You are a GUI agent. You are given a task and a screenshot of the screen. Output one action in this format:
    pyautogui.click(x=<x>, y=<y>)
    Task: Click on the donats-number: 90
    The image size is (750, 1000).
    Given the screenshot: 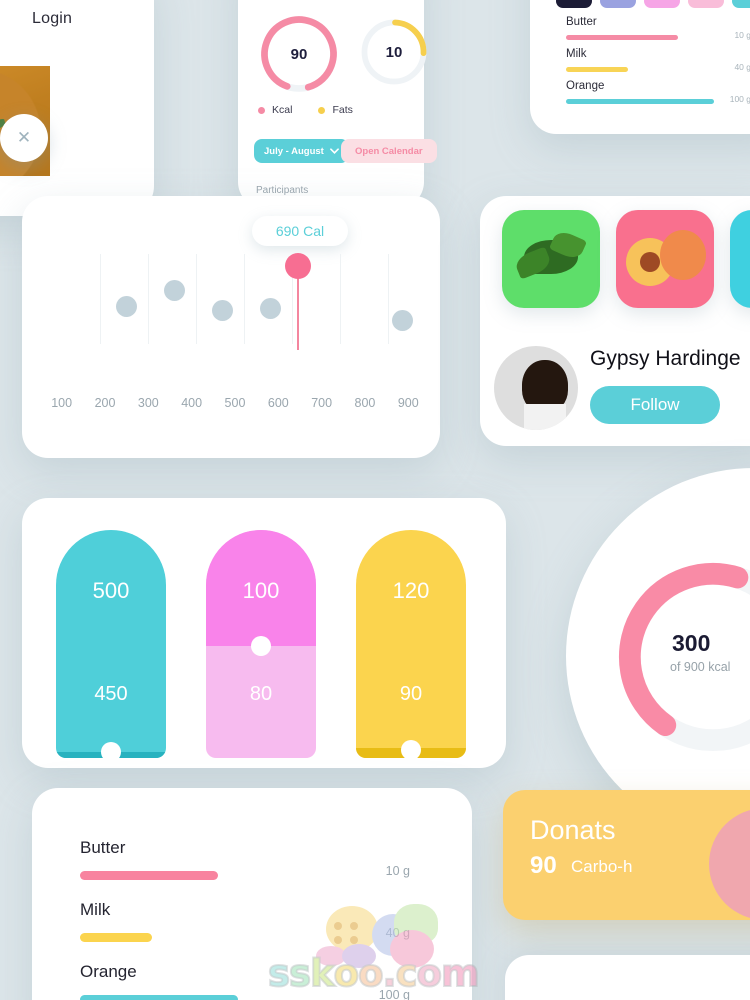 What is the action you would take?
    pyautogui.click(x=543, y=865)
    